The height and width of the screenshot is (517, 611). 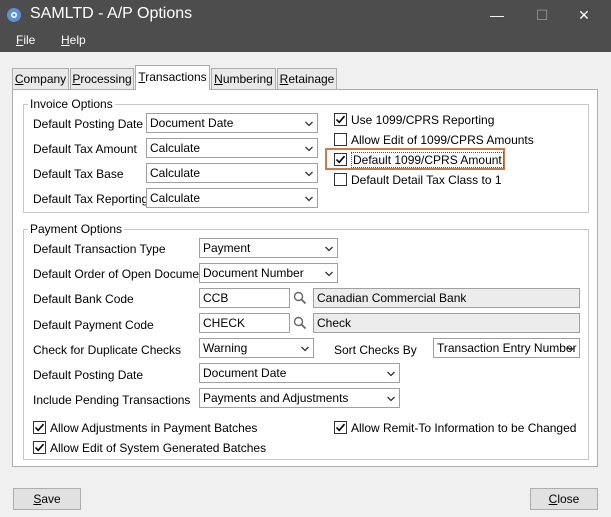 What do you see at coordinates (542, 15) in the screenshot?
I see `maximize-button: ☐` at bounding box center [542, 15].